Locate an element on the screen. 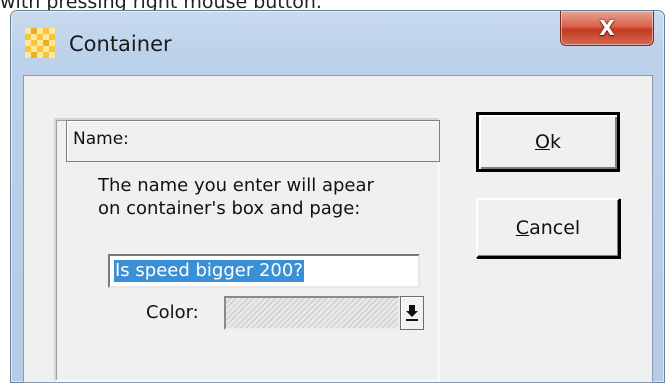 This screenshot has width=665, height=383. cancel-rest: ancel is located at coordinates (555, 228).